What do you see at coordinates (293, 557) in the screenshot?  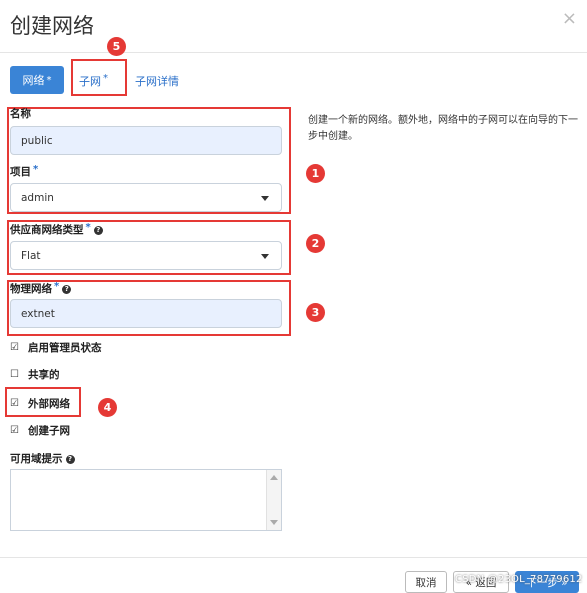 I see `footer-divider` at bounding box center [293, 557].